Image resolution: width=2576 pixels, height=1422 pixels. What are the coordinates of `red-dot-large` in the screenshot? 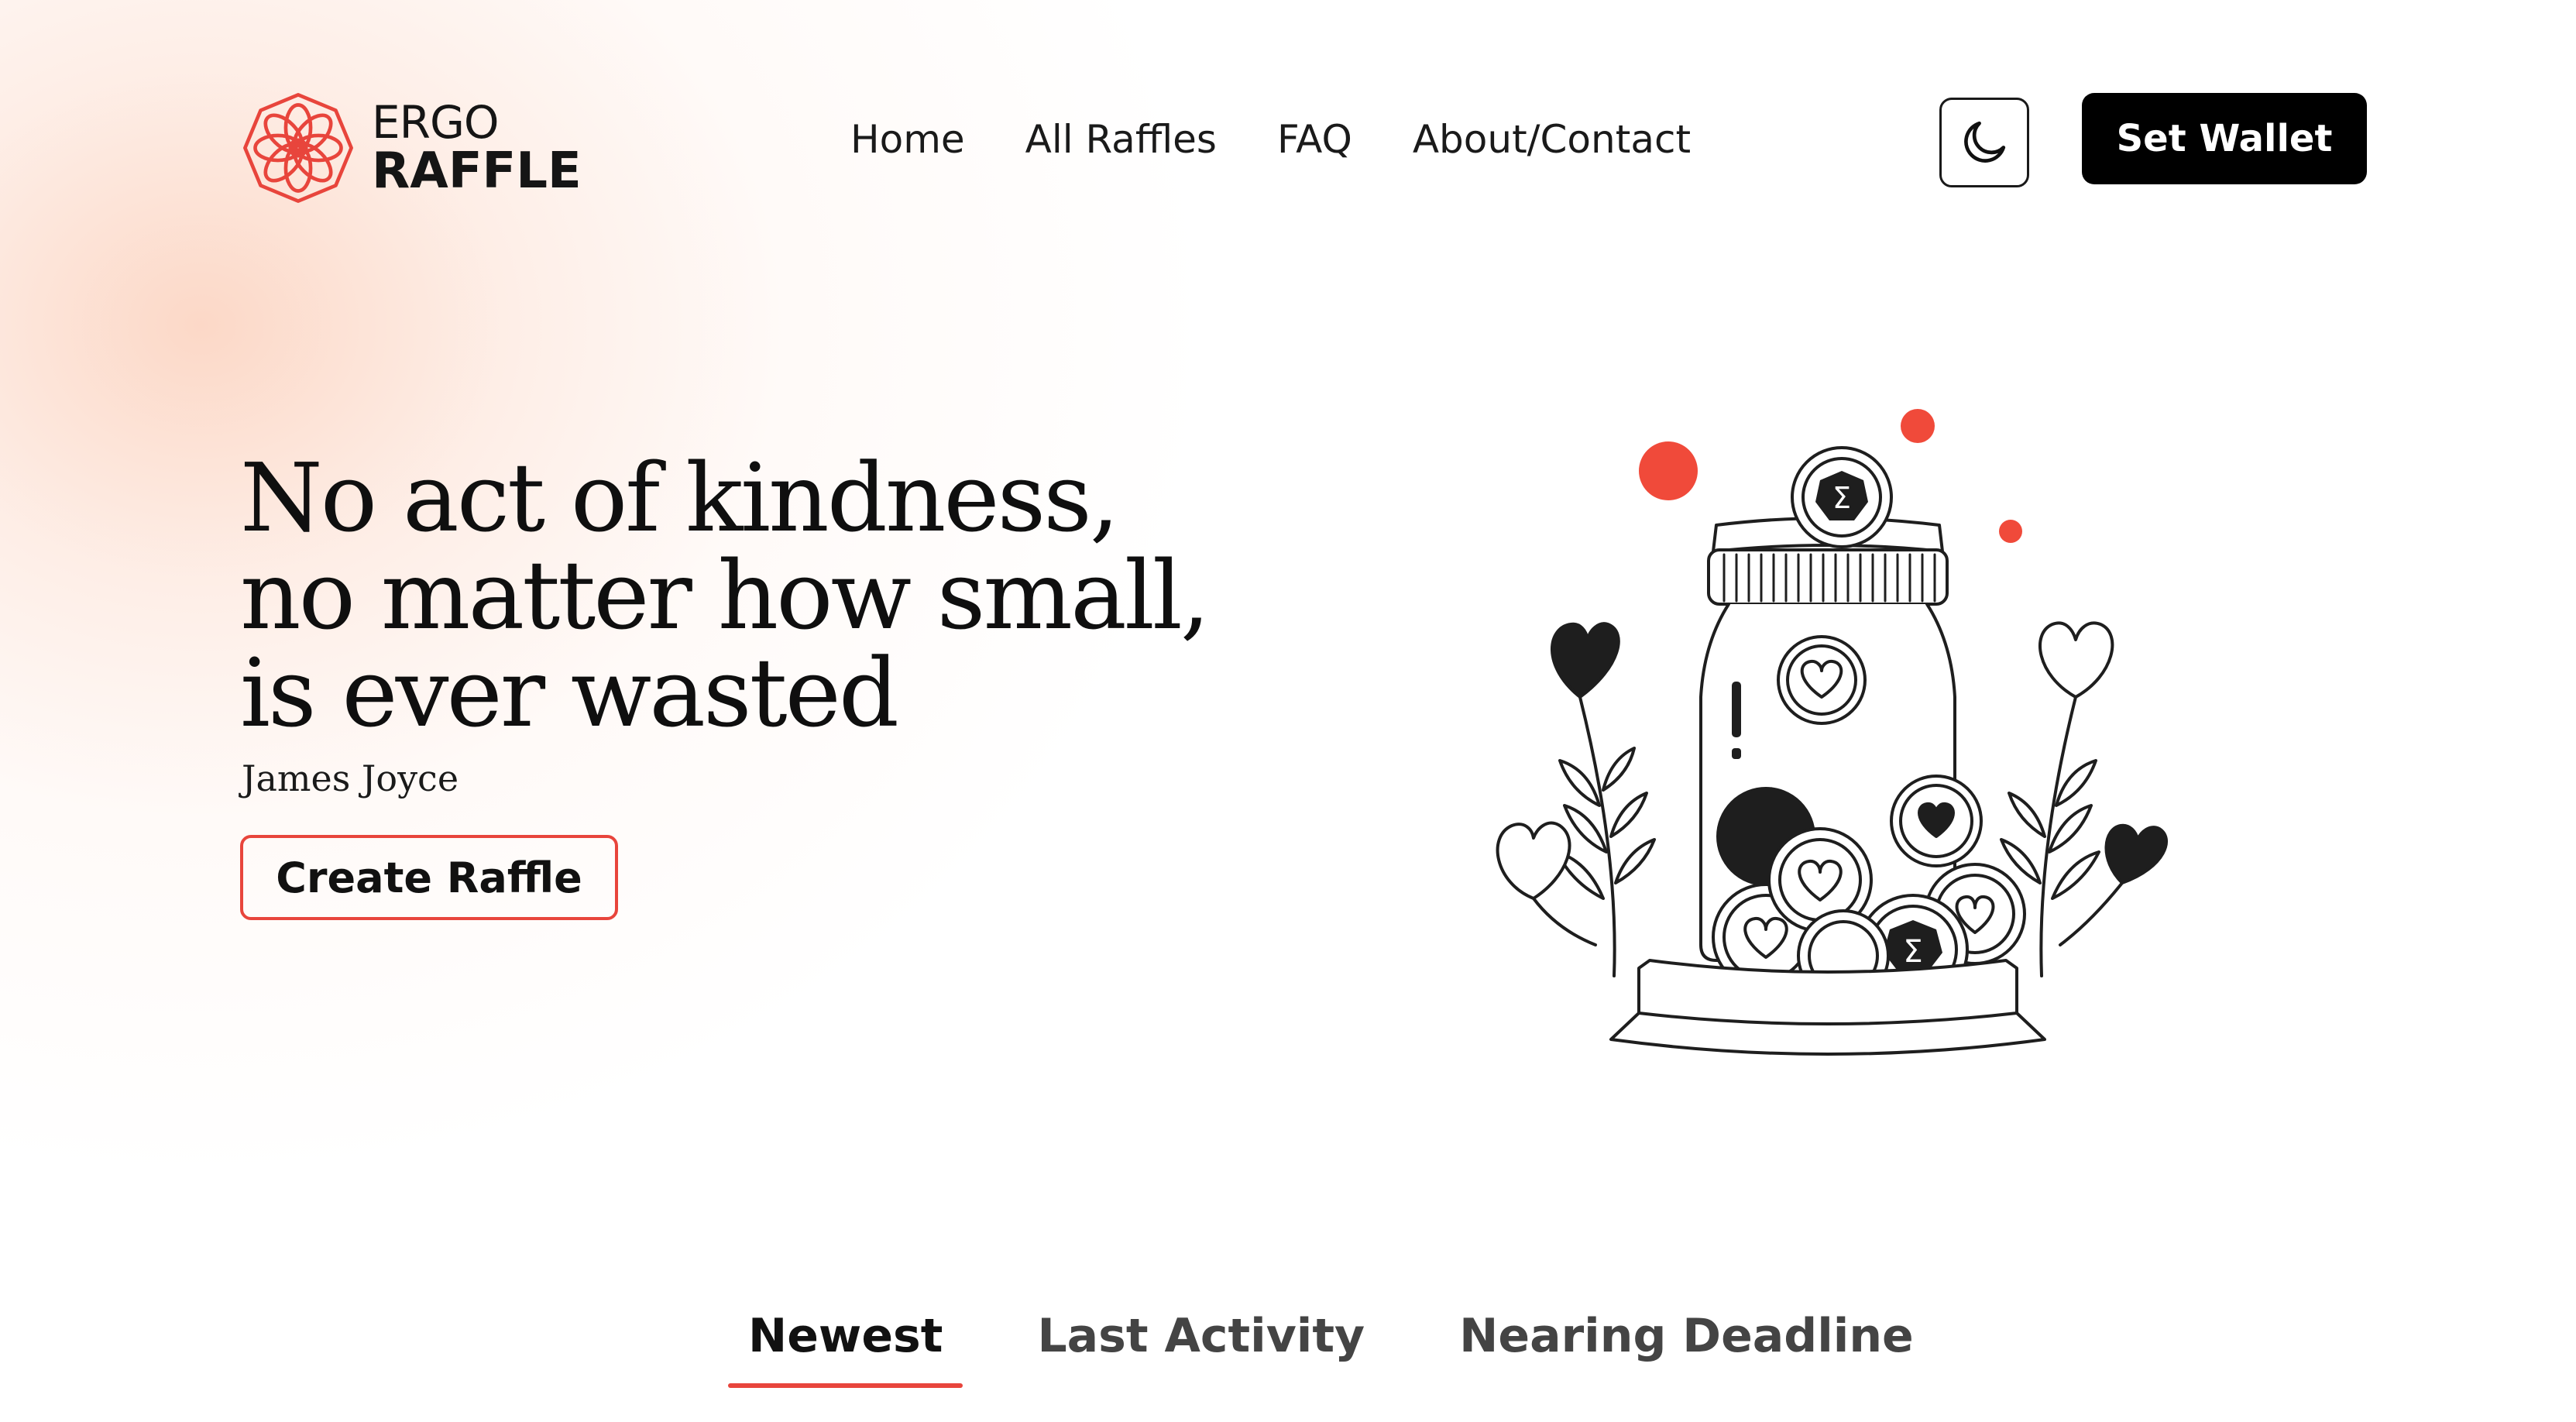 It's located at (1668, 471).